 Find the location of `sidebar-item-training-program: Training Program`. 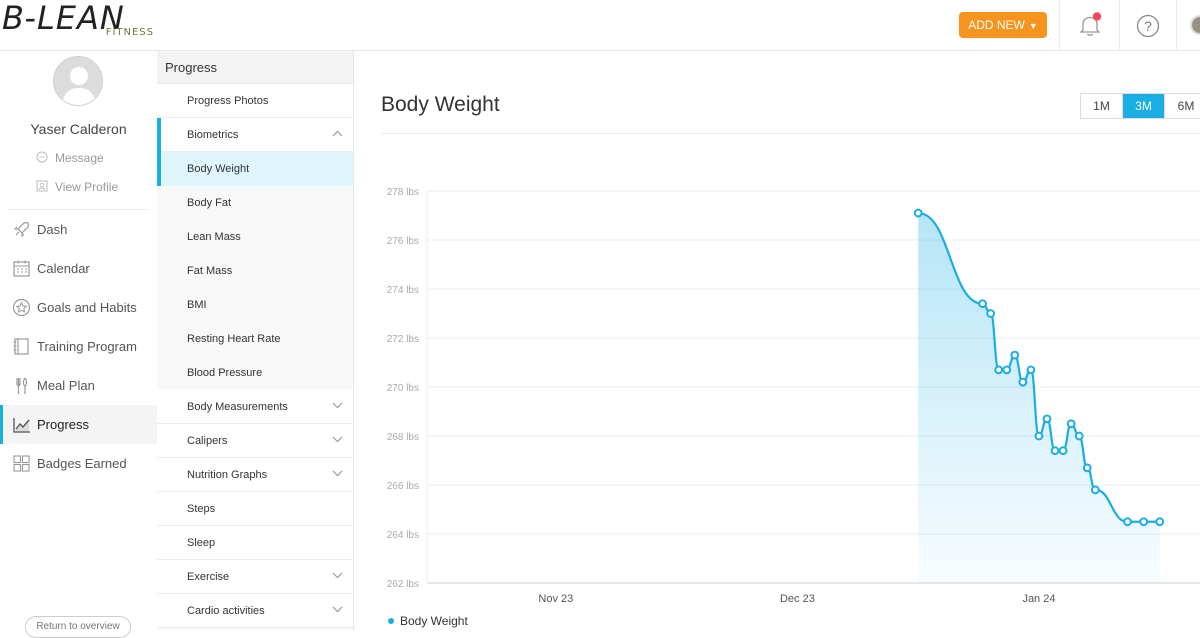

sidebar-item-training-program: Training Program is located at coordinates (78, 346).